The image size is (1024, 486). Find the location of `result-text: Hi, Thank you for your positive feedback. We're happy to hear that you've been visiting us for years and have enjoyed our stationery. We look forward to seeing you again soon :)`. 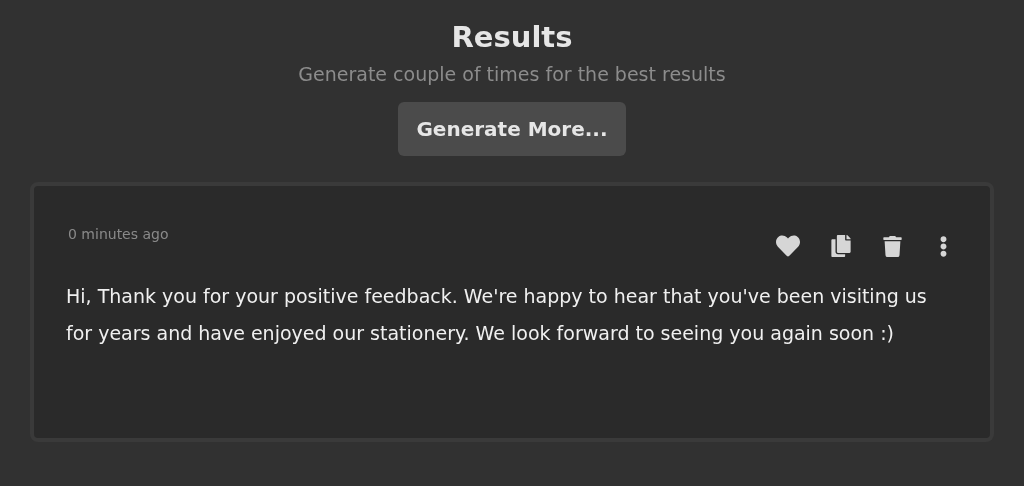

result-text: Hi, Thank you for your positive feedback. We're happy to hear that you've been visiting us for years and have enjoyed our stationery. We look forward to seeing you again soon :) is located at coordinates (497, 315).